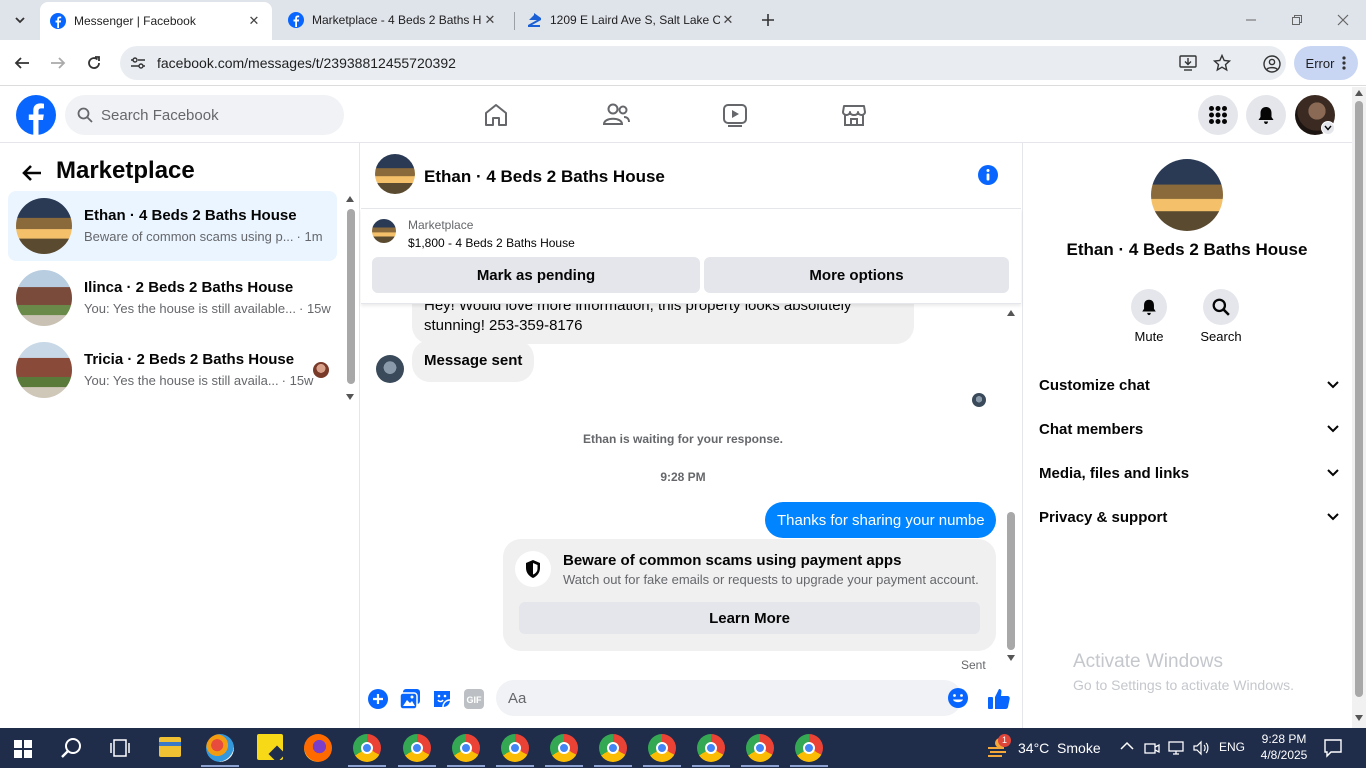 The image size is (1366, 768). I want to click on close-window-button, so click(1343, 20).